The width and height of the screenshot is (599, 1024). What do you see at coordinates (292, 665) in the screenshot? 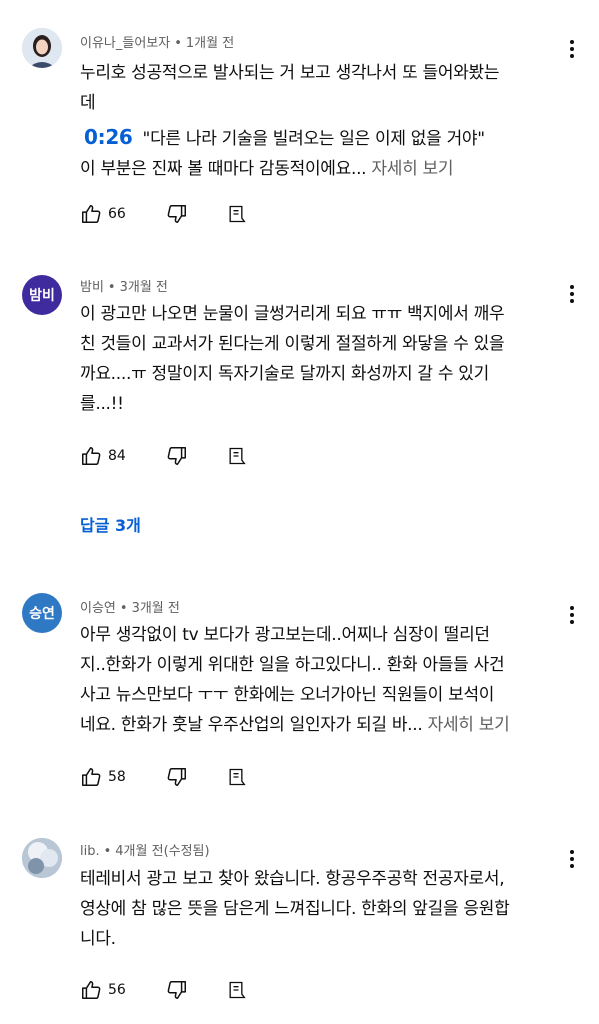
I see `comment-line: 지..한화가 이렇게 위대한 일을 하고있다니.. 환화 아들들 사건` at bounding box center [292, 665].